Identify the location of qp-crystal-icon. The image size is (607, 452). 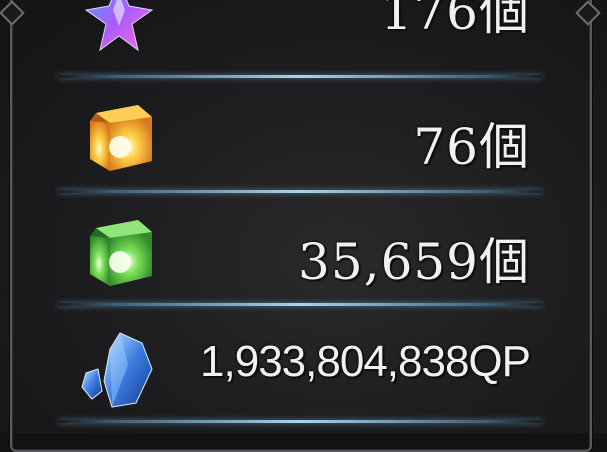
(118, 371).